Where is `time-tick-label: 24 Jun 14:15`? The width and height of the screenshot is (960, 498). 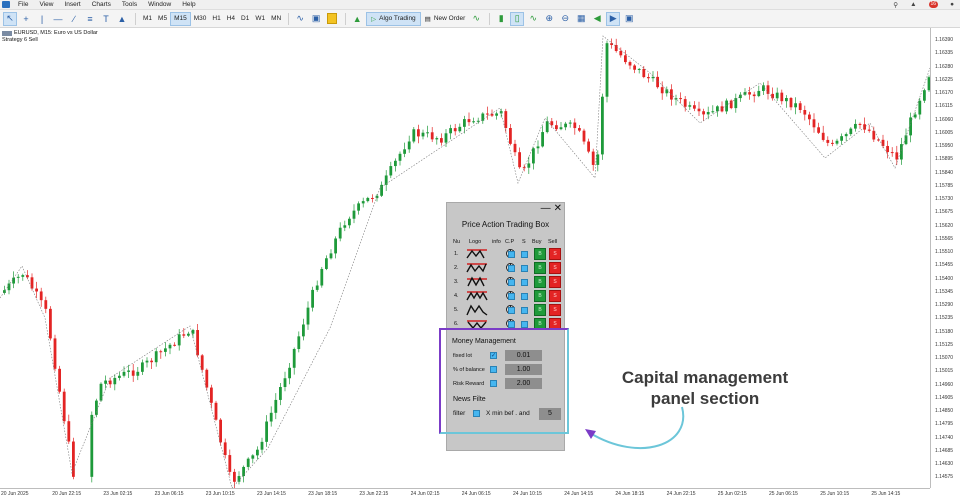 time-tick-label: 24 Jun 14:15 is located at coordinates (579, 494).